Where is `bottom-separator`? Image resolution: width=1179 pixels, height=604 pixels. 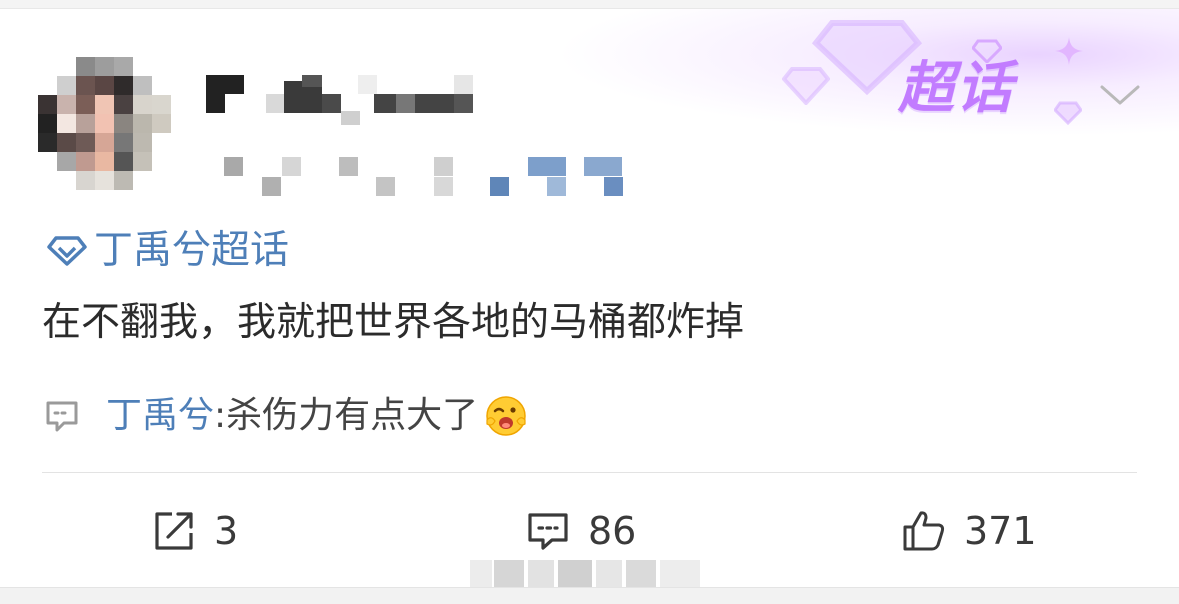
bottom-separator is located at coordinates (589, 595).